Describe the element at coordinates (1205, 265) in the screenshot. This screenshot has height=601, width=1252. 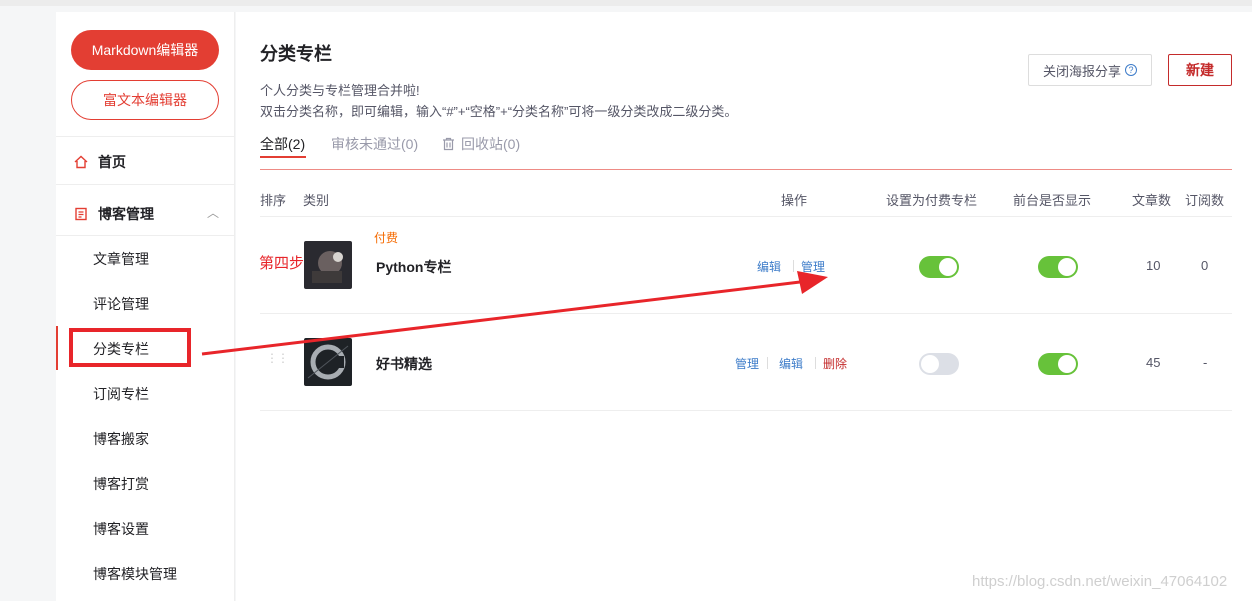
I see `subscriber-count: 0` at that location.